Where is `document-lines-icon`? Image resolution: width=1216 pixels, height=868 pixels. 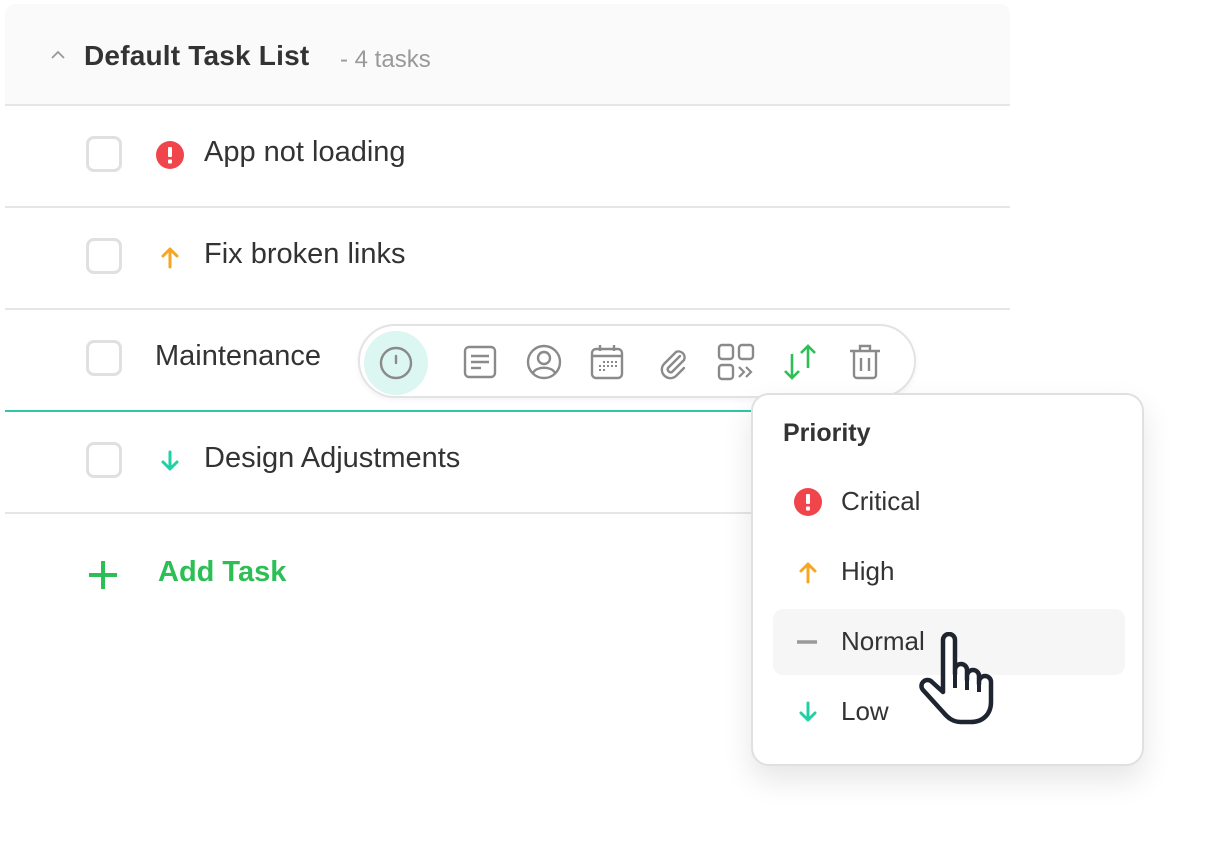
document-lines-icon is located at coordinates (480, 362).